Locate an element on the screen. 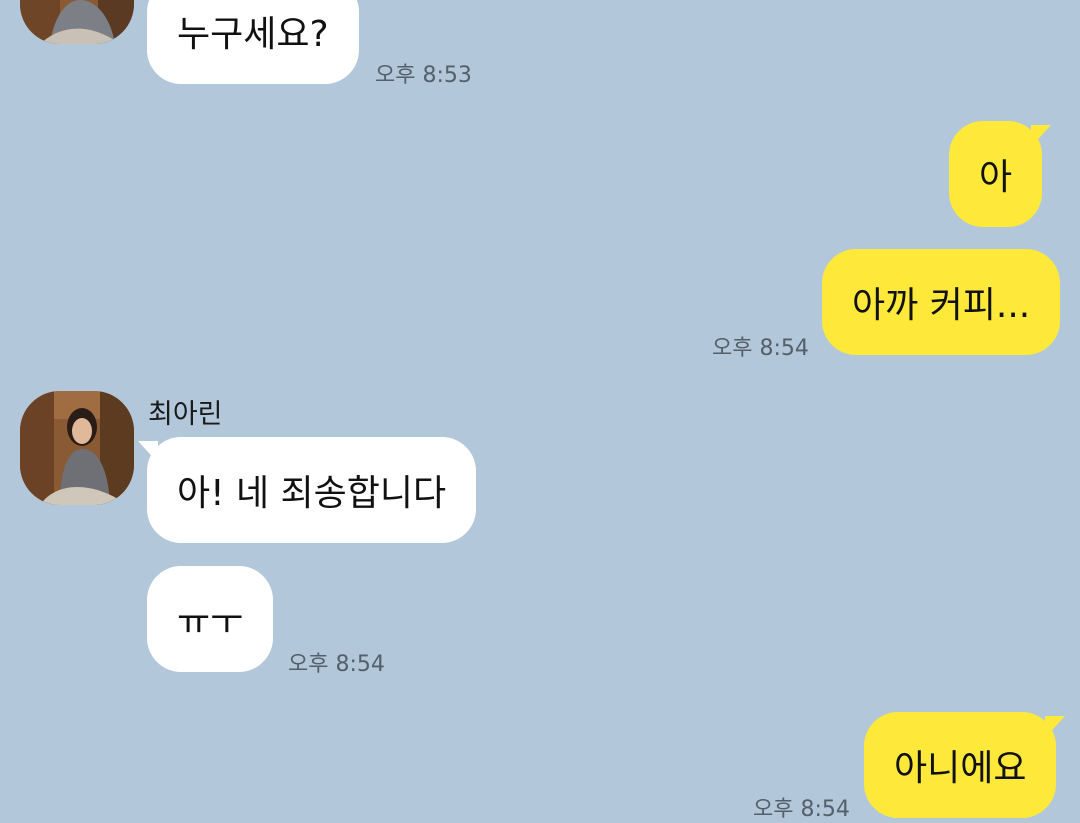  message-bubble: 아! 네 죄송합니다 is located at coordinates (307, 490).